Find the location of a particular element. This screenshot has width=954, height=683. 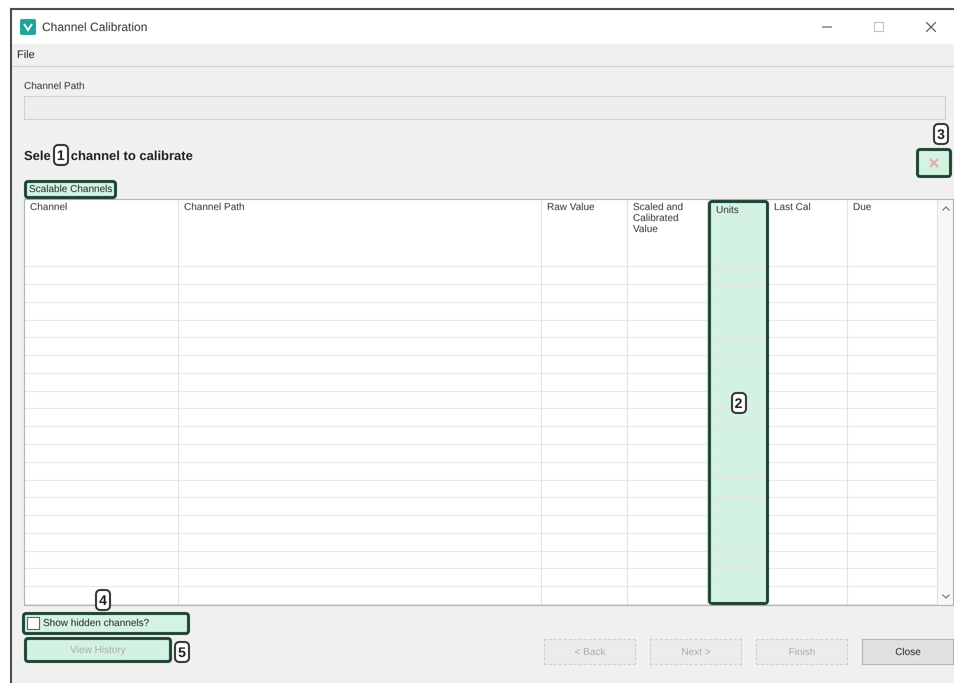

x-icon is located at coordinates (934, 163).